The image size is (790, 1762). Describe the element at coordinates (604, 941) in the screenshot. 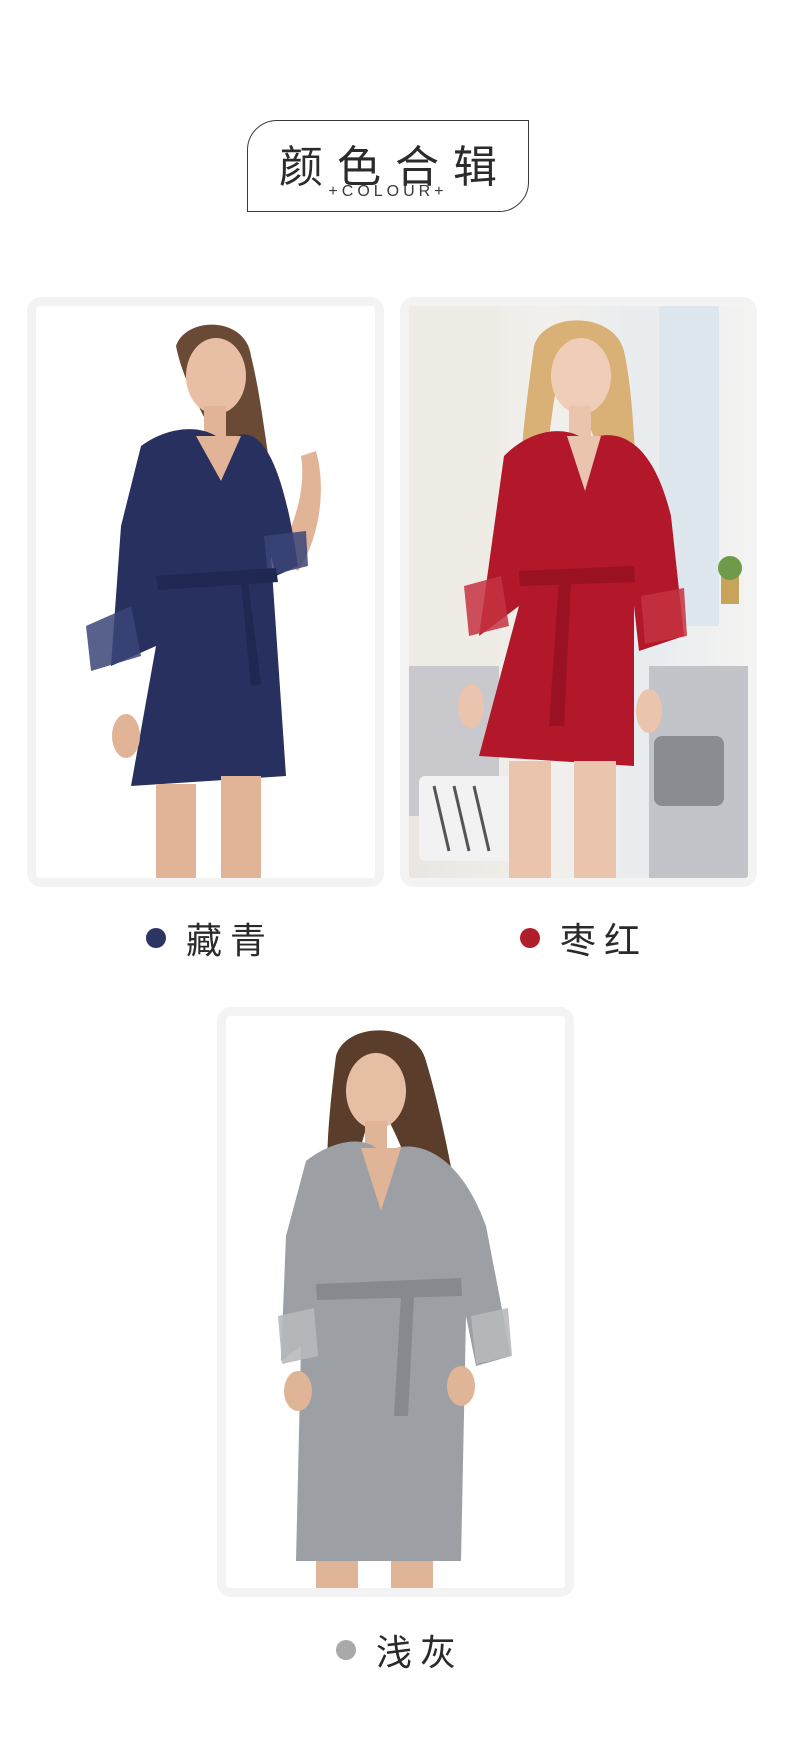

I see `color-label-red: 枣红` at that location.